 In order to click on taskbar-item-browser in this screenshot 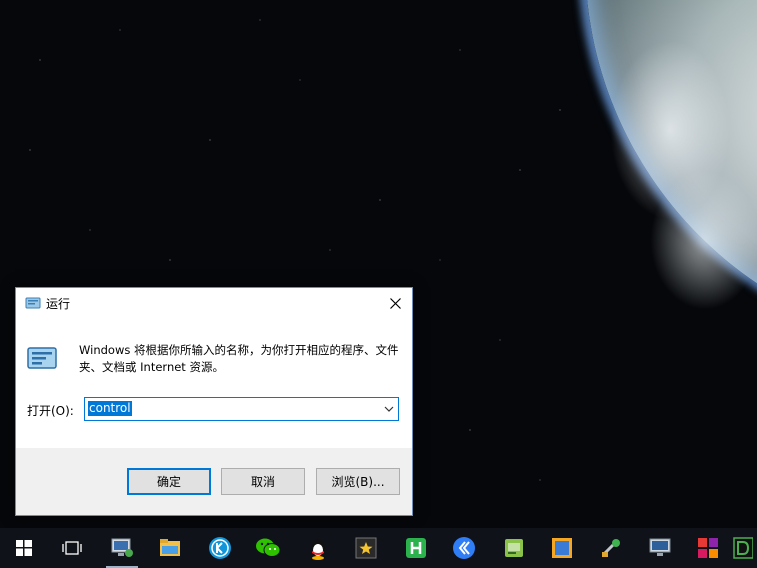, I will do `click(464, 548)`.